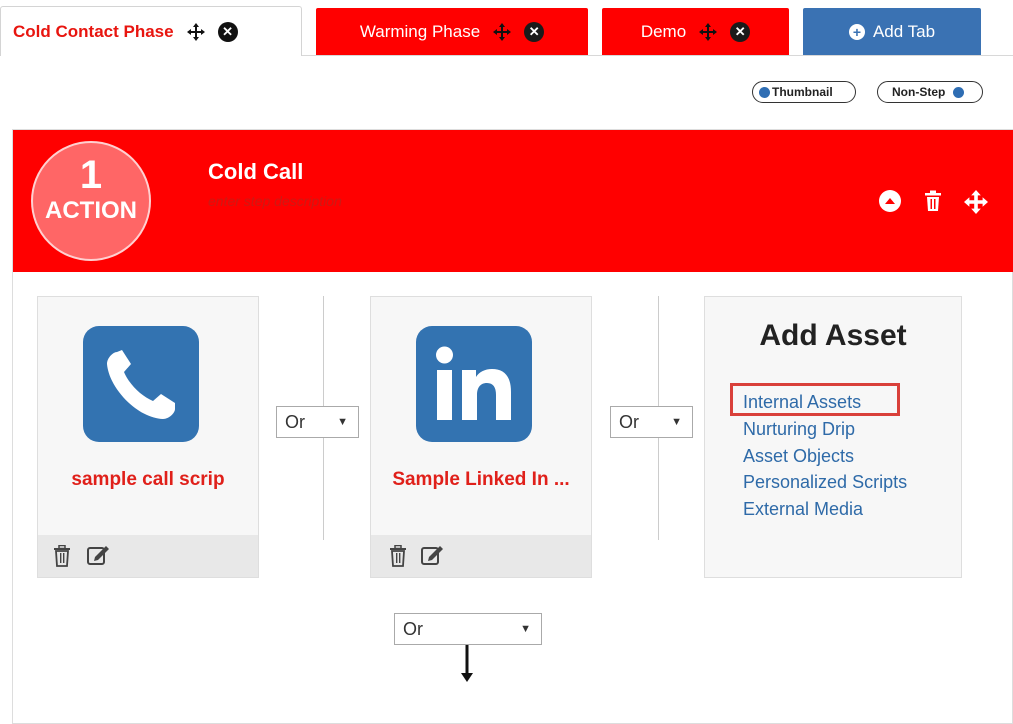 This screenshot has height=724, width=1013. I want to click on asset-card: sample call scrip, so click(148, 437).